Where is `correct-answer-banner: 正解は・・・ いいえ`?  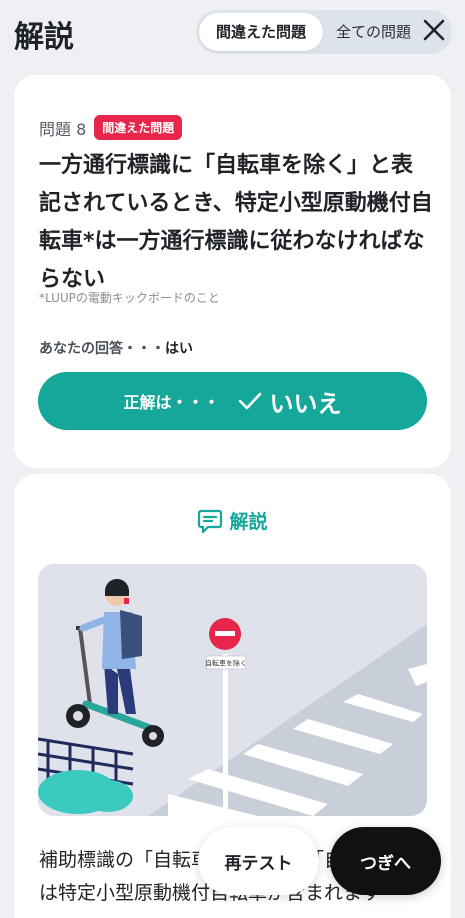 correct-answer-banner: 正解は・・・ いいえ is located at coordinates (232, 401).